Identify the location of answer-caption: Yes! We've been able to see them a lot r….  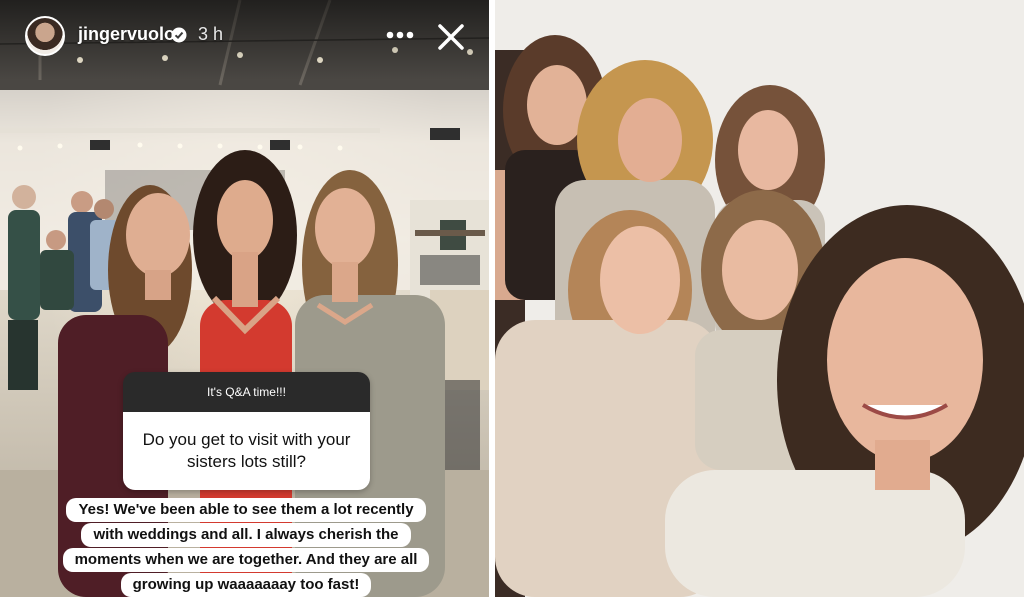
(246, 547).